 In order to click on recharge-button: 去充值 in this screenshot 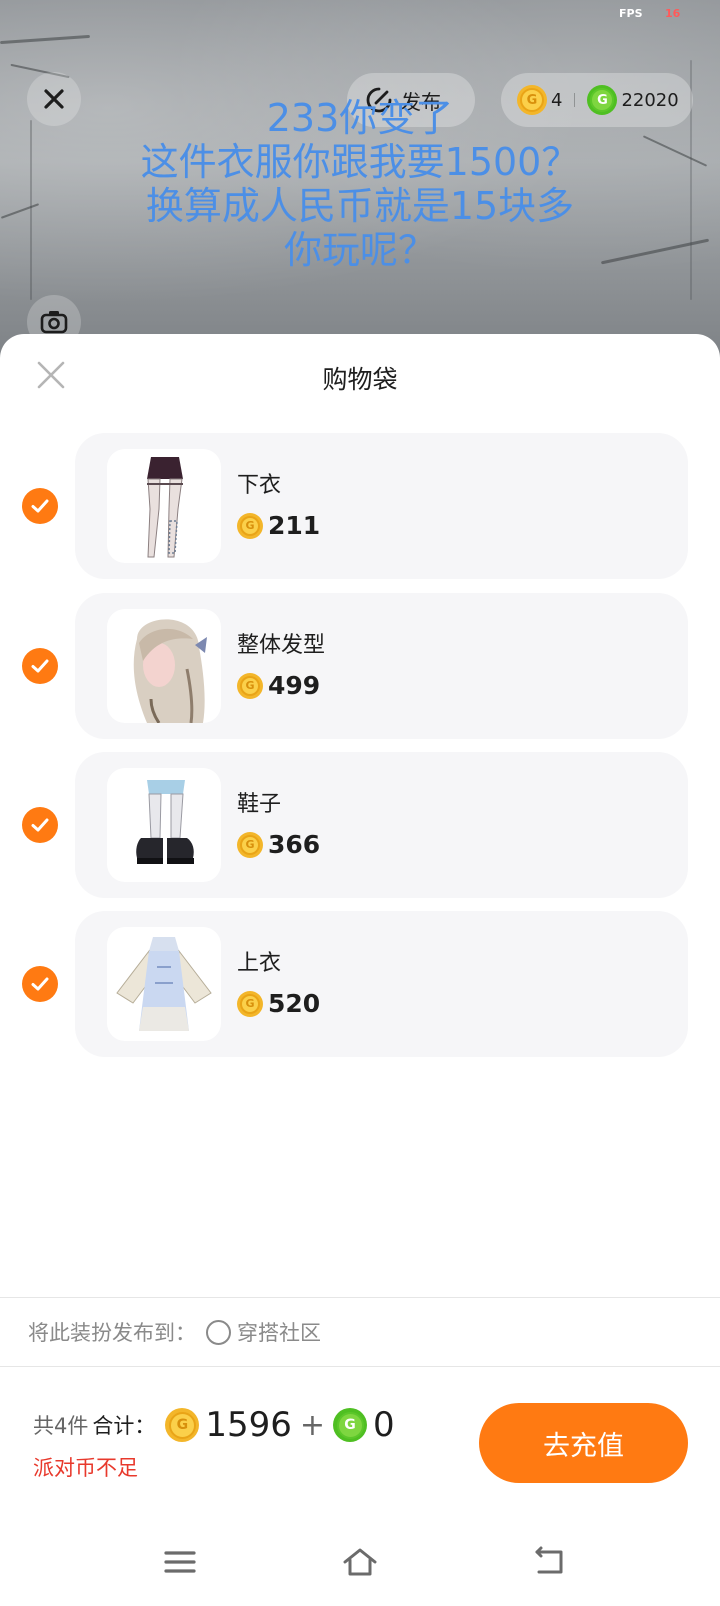, I will do `click(583, 1443)`.